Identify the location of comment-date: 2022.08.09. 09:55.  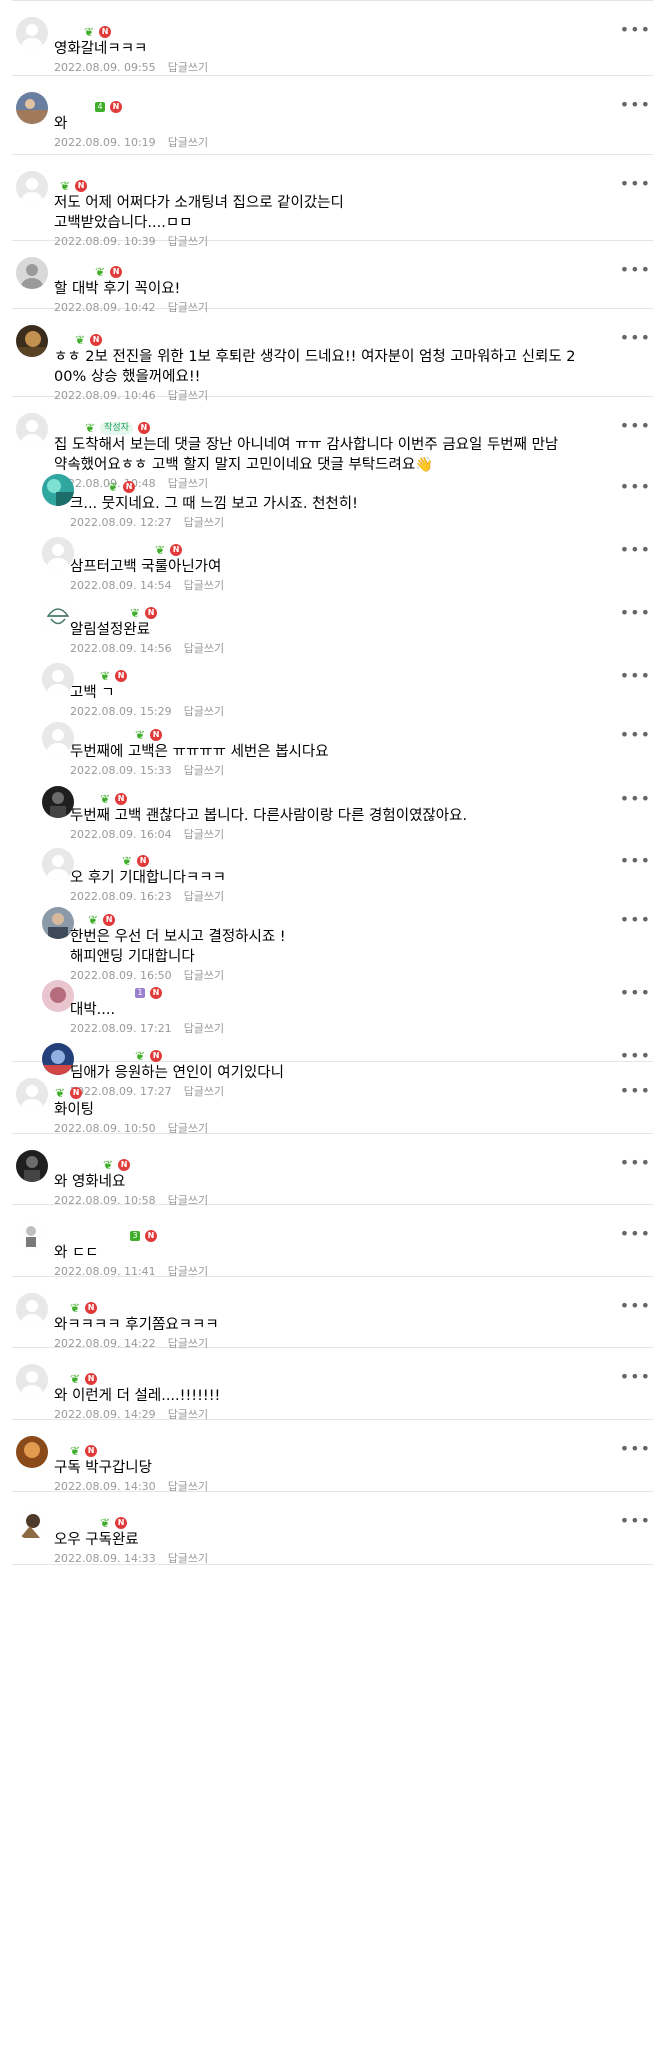
(105, 67).